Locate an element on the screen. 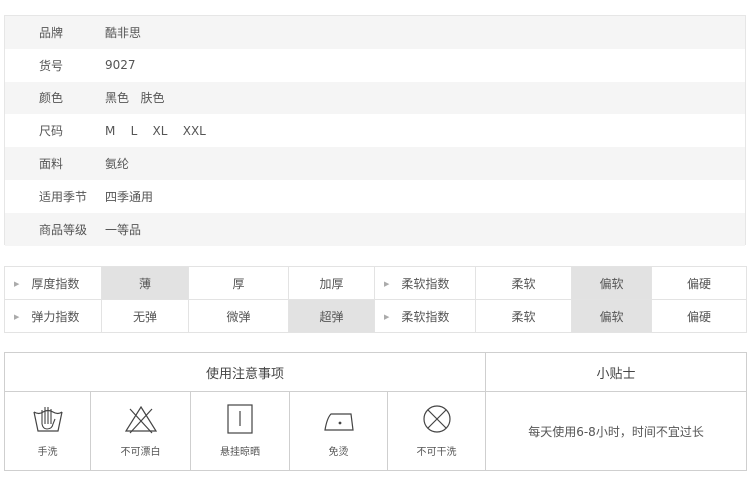 The image size is (750, 477). no-bleach-icon is located at coordinates (140, 419).